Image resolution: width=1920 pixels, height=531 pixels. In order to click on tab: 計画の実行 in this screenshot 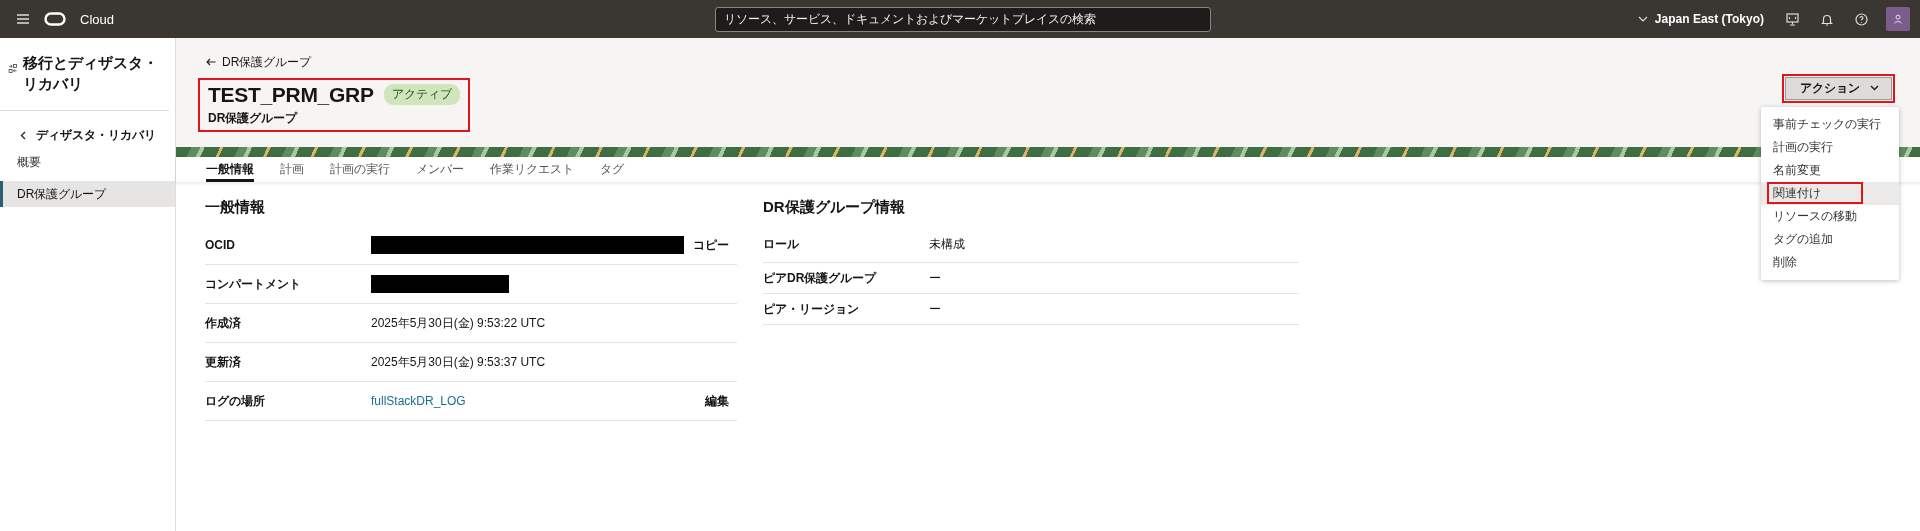, I will do `click(360, 169)`.